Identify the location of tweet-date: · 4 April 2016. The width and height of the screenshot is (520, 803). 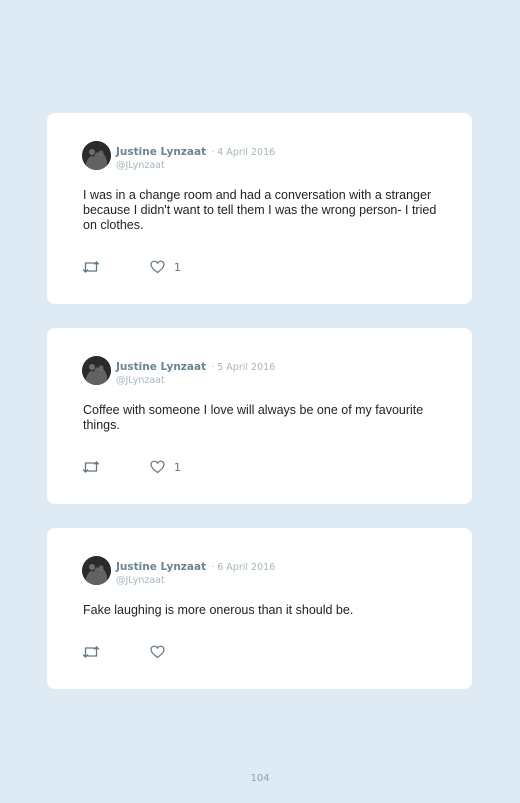
(243, 152).